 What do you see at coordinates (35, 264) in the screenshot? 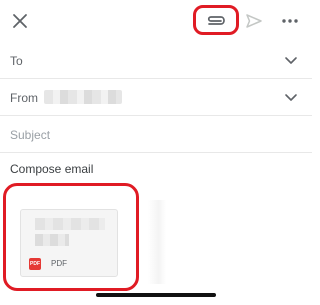
I see `pdf-icon: PDF` at bounding box center [35, 264].